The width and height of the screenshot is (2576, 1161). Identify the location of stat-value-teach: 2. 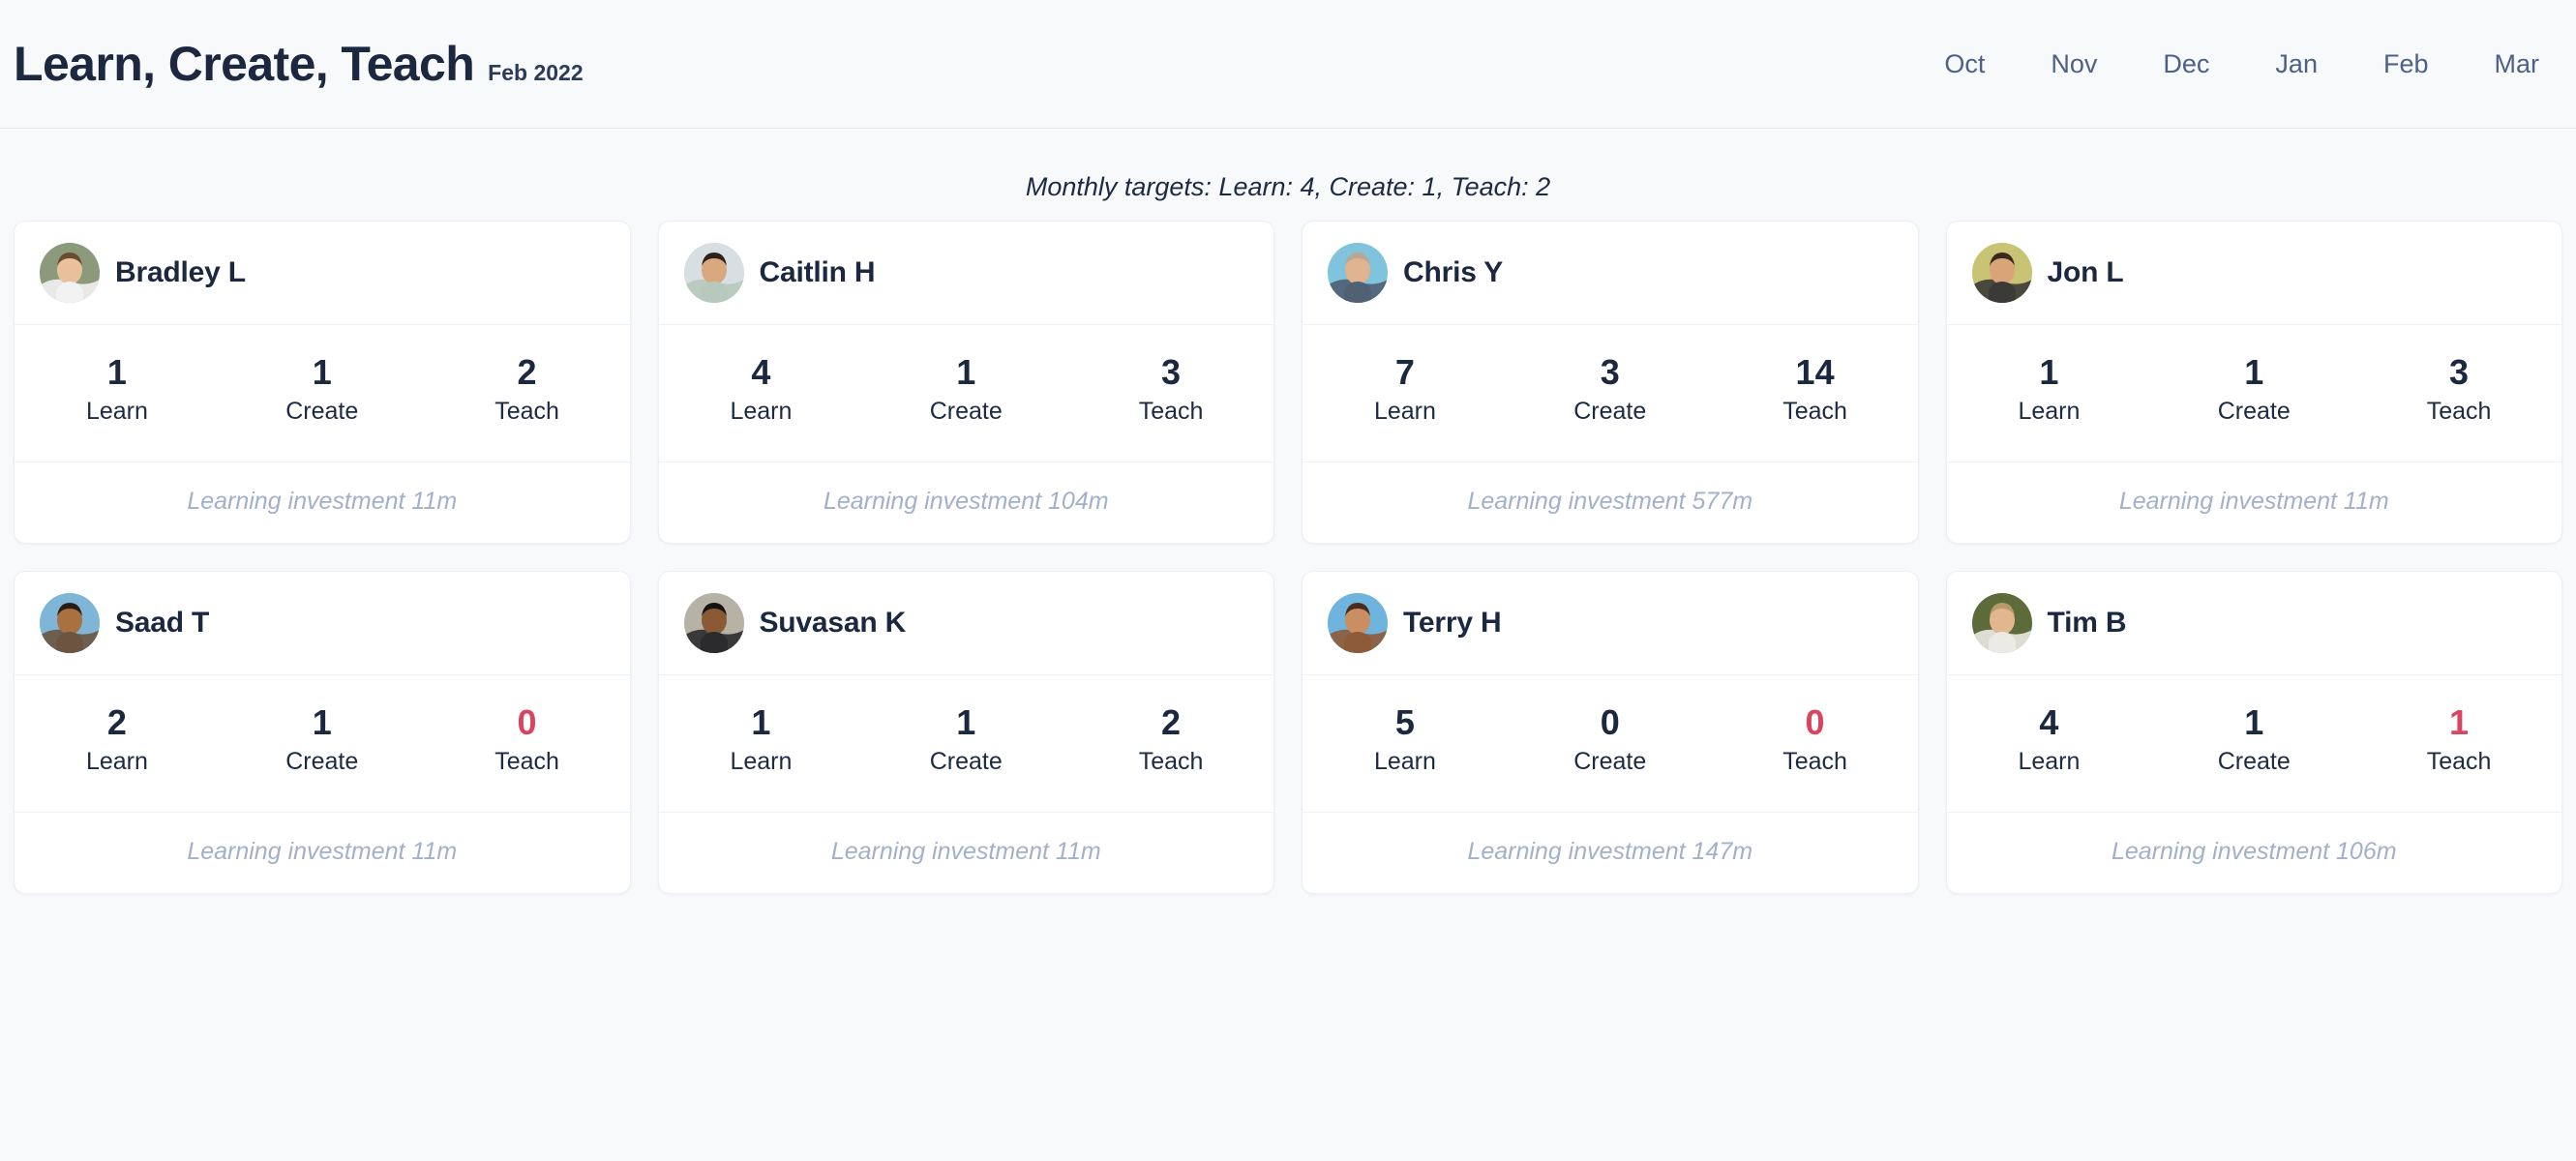
(1171, 721).